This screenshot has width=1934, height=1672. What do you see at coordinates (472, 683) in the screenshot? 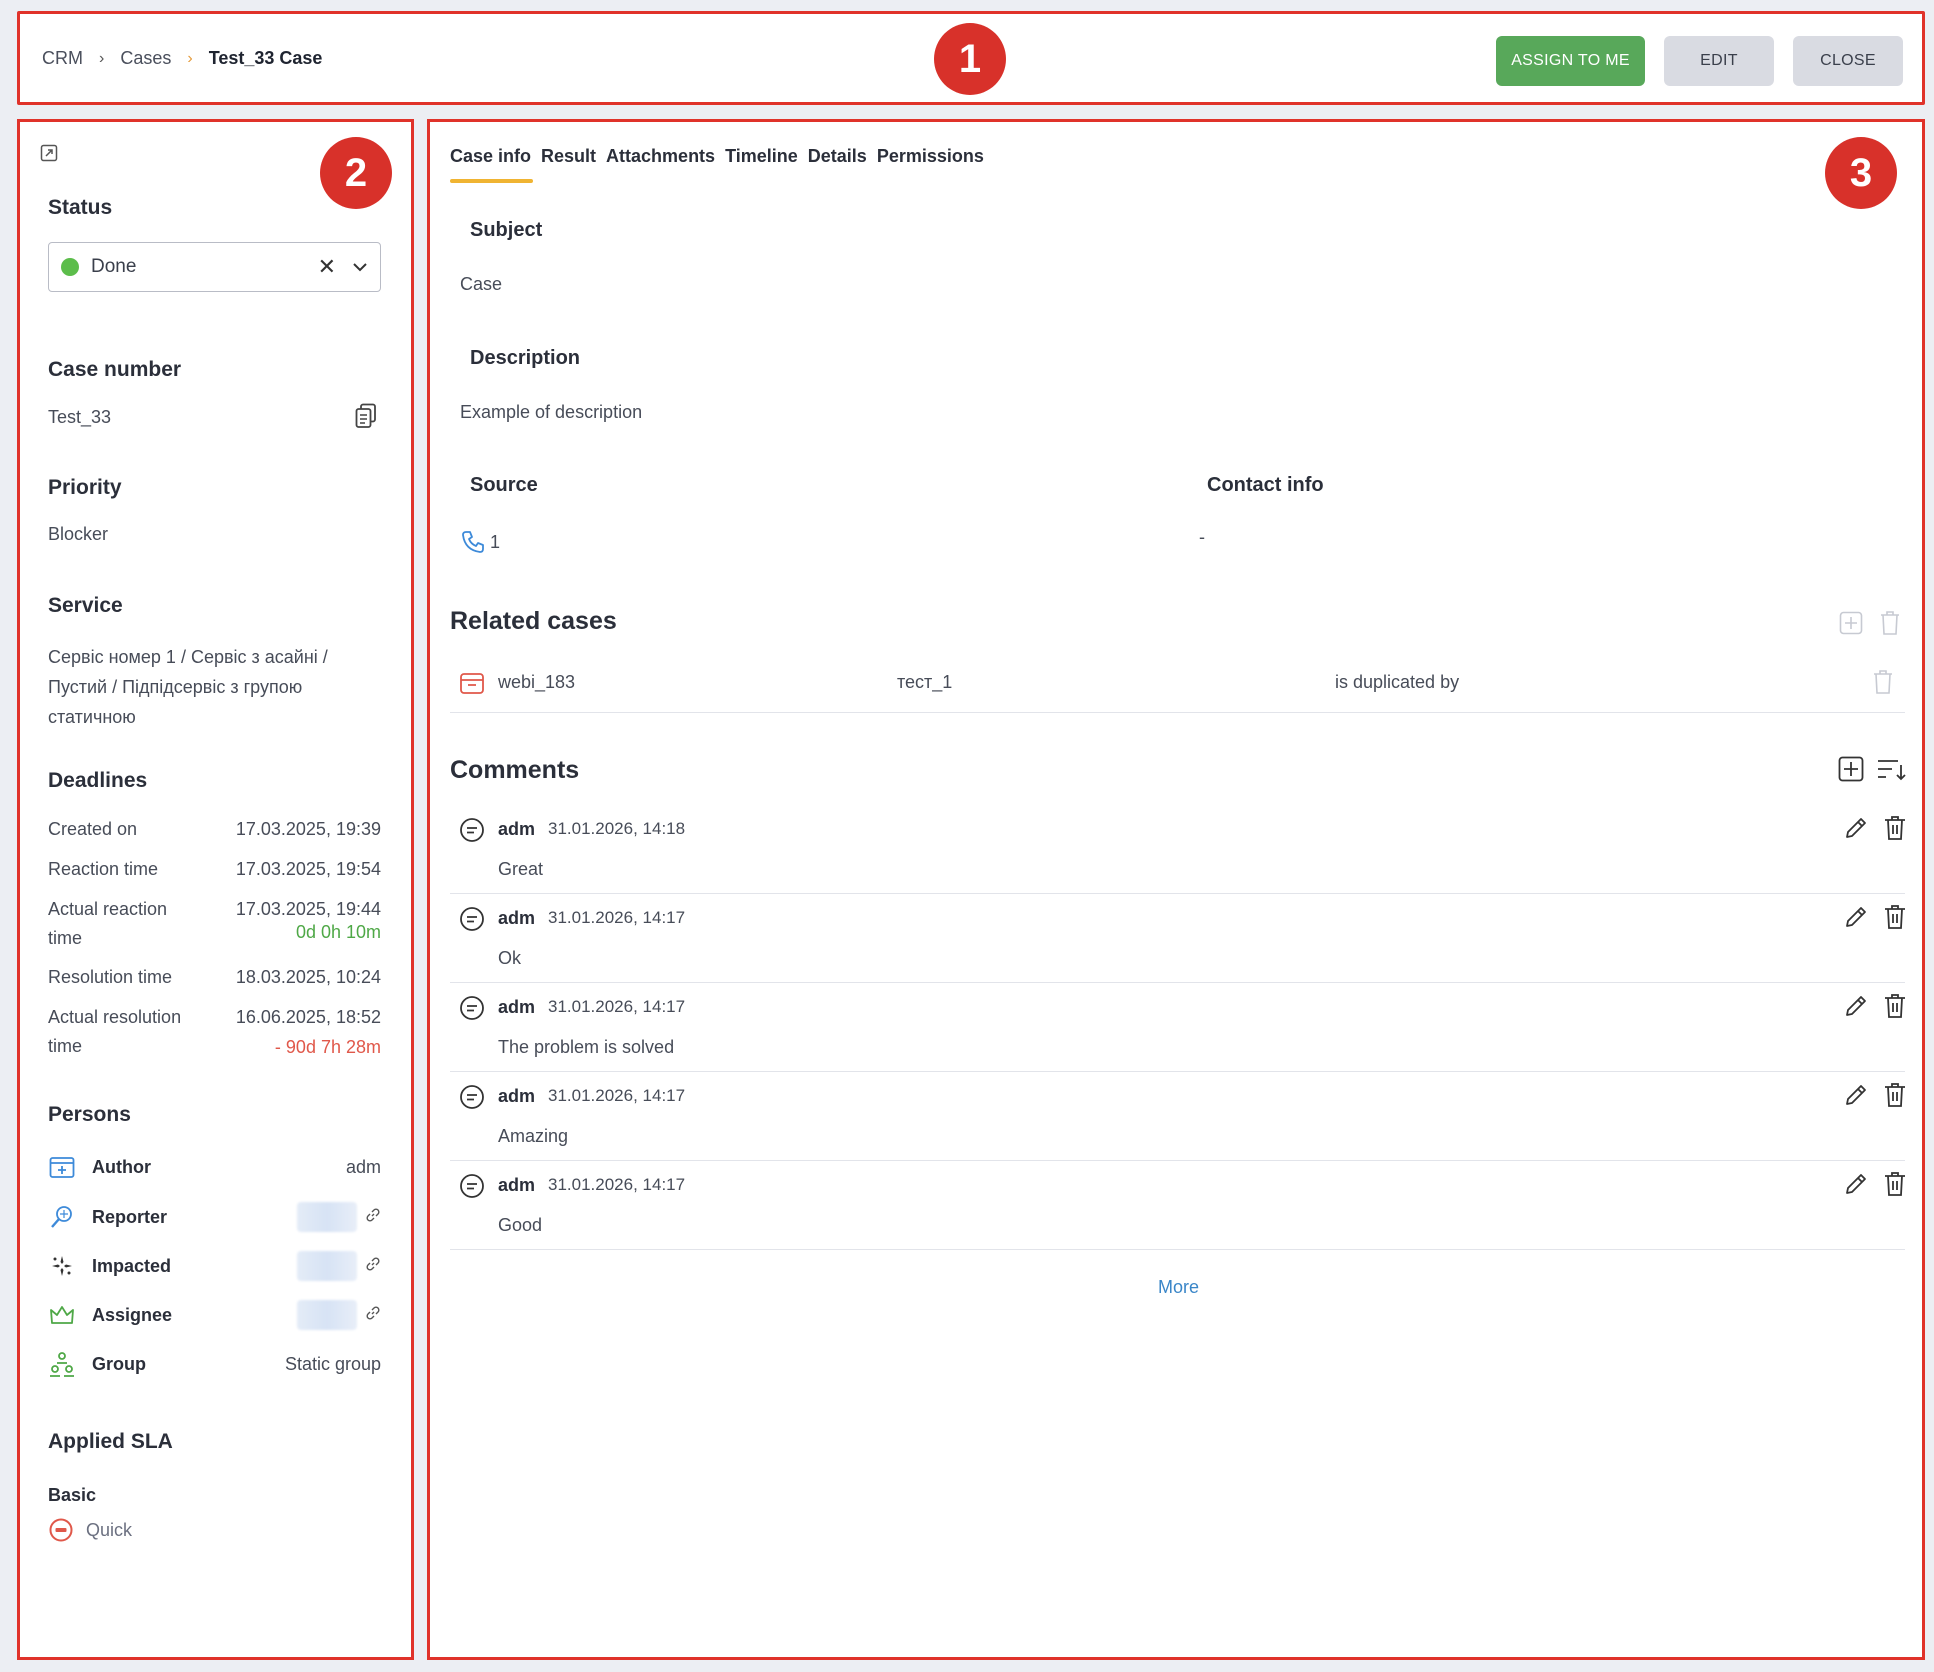
I see `case-icon` at bounding box center [472, 683].